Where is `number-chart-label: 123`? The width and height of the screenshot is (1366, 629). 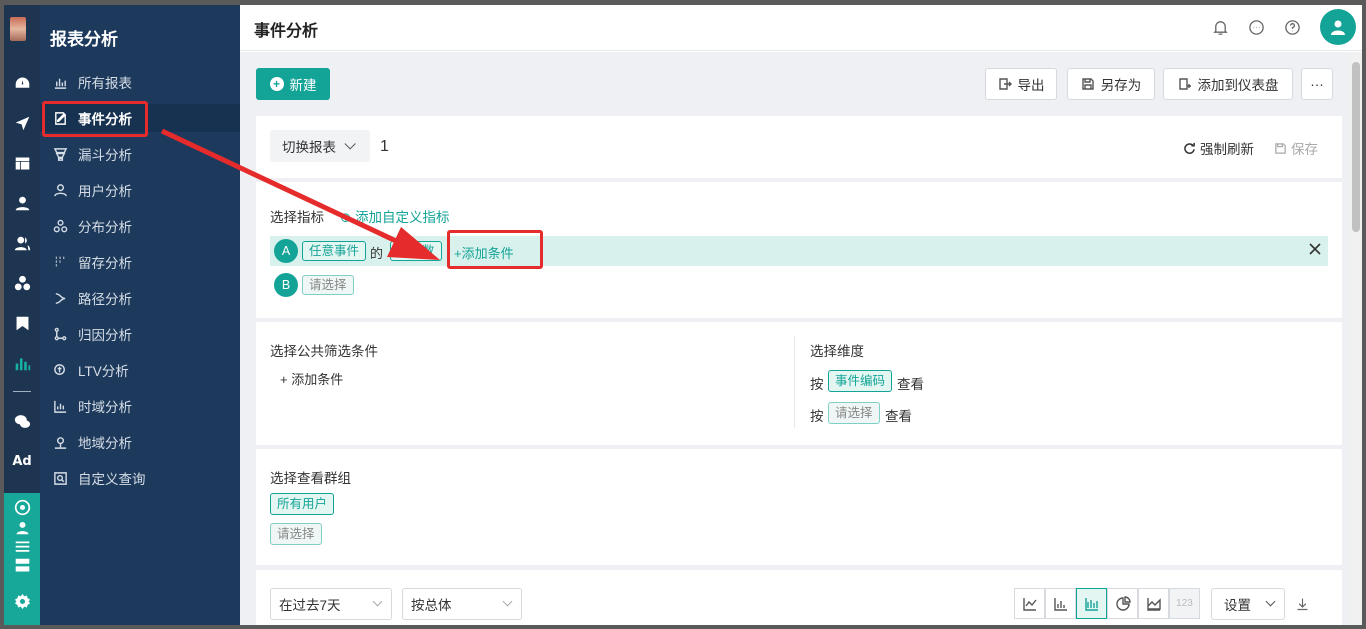 number-chart-label: 123 is located at coordinates (1184, 603).